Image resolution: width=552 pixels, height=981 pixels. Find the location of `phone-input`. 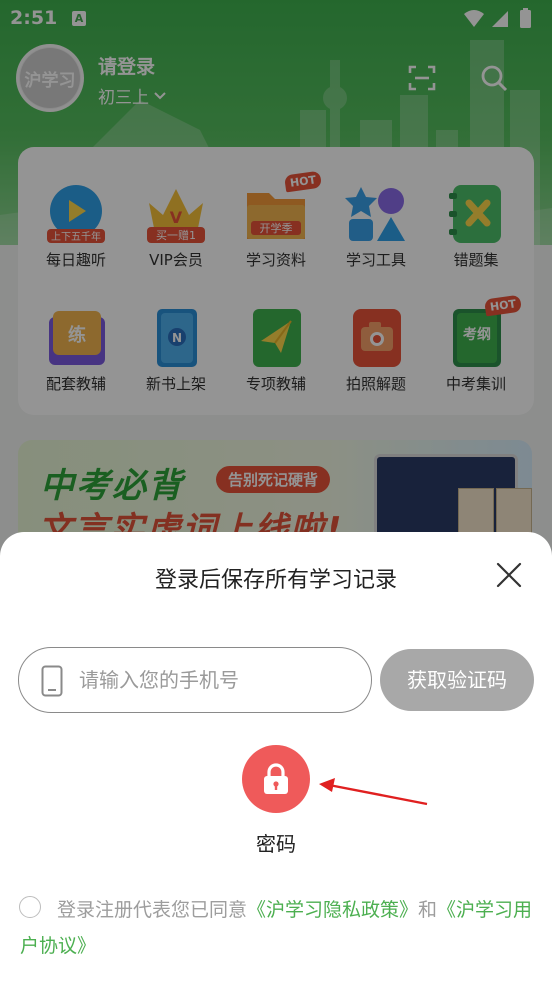

phone-input is located at coordinates (219, 680).